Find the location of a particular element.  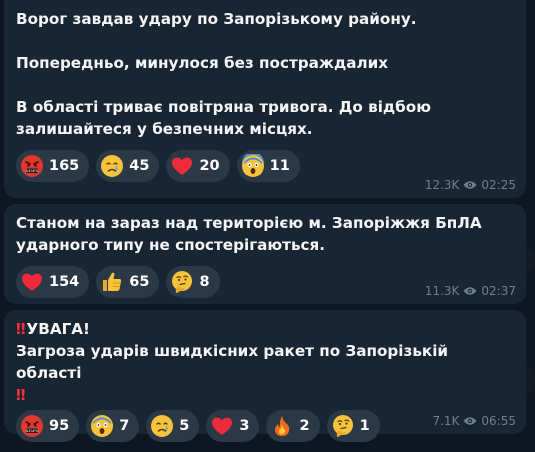

reaction-thinking: 8 is located at coordinates (193, 282).